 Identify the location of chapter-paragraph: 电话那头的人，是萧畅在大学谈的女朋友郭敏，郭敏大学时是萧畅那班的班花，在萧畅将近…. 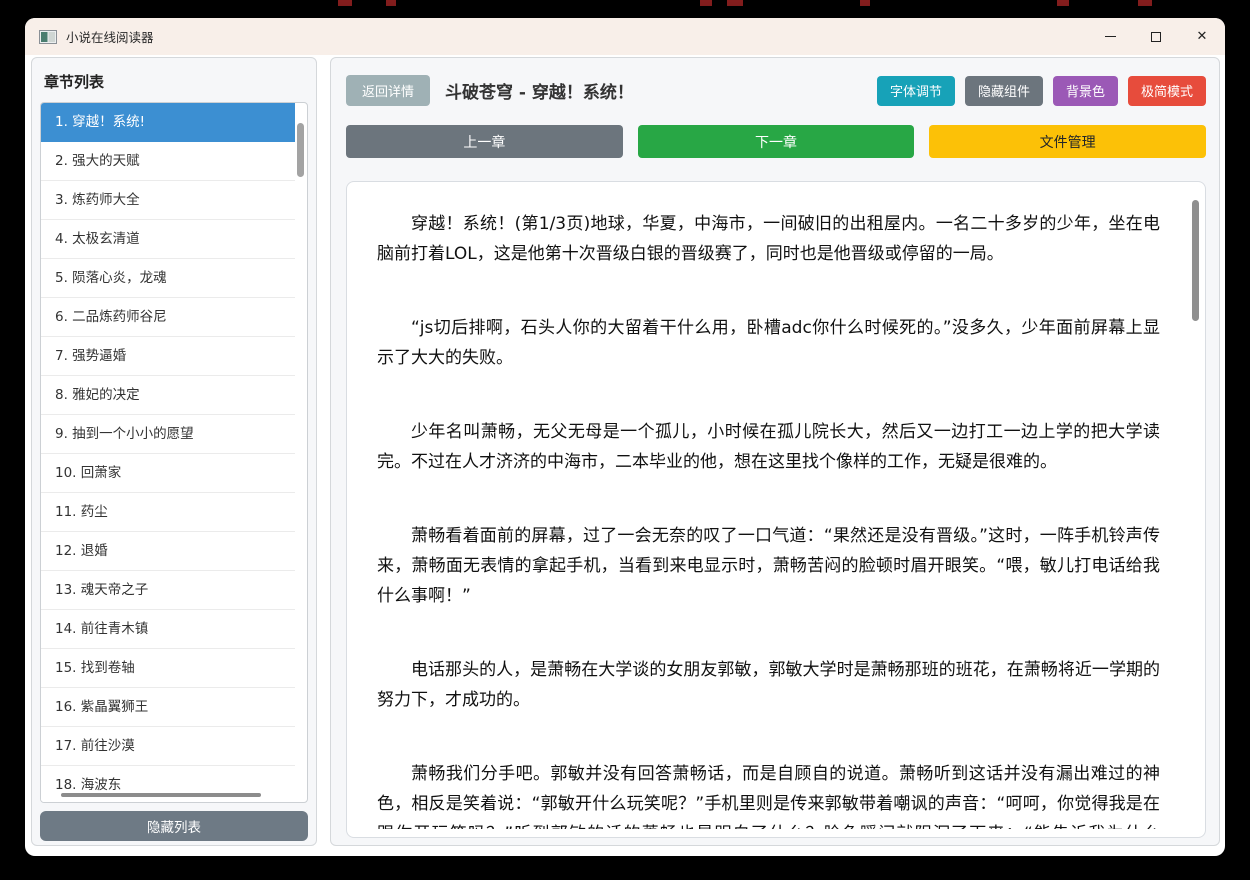
(768, 685).